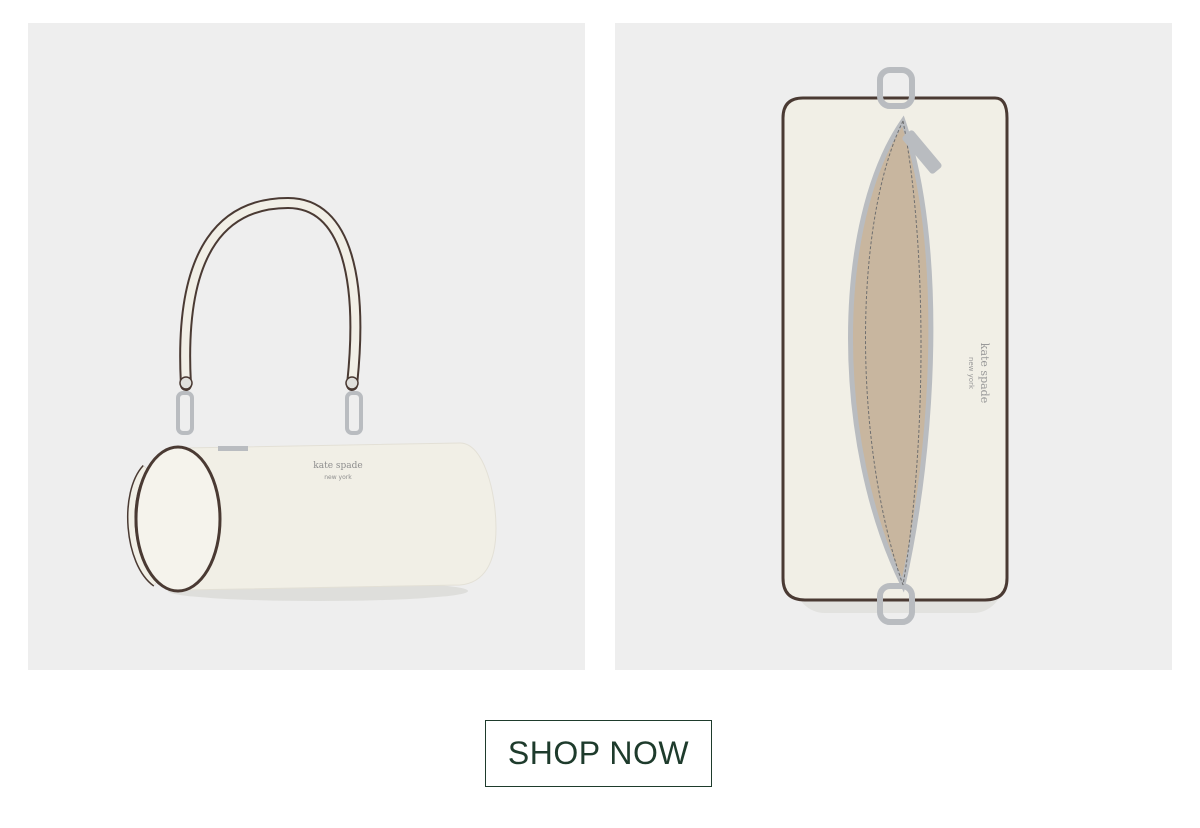 This screenshot has width=1200, height=828. I want to click on barrel-bag-top-illustration: kate spade new york, so click(895, 346).